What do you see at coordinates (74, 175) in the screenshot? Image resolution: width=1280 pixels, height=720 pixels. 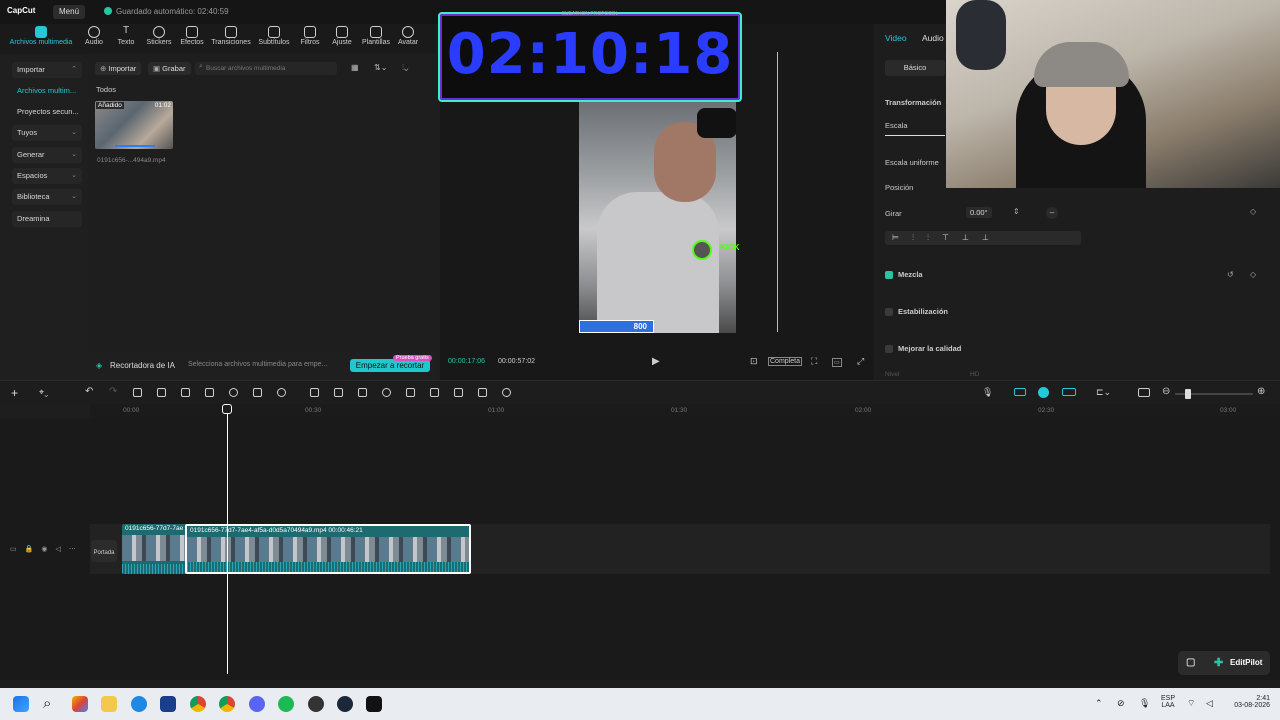 I see `chevron-down-icon: ⌄` at bounding box center [74, 175].